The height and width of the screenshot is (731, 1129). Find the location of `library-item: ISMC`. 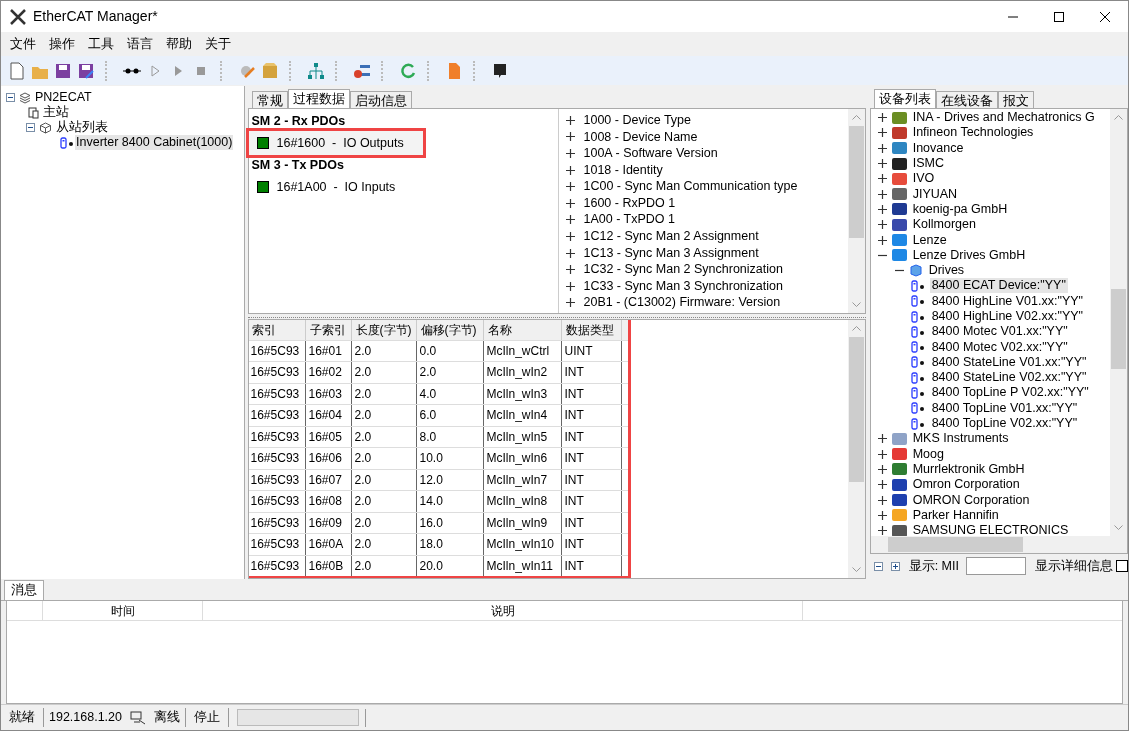

library-item: ISMC is located at coordinates (928, 164).